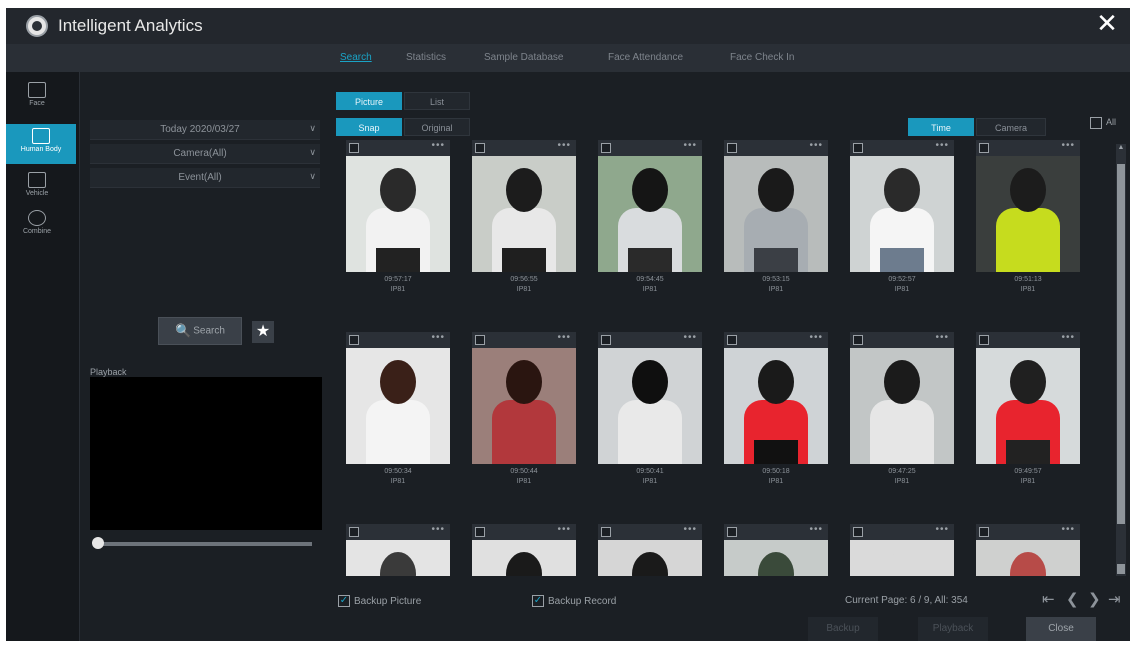  I want to click on snapshot-card: ••• 09:57:17 IP81, so click(398, 216).